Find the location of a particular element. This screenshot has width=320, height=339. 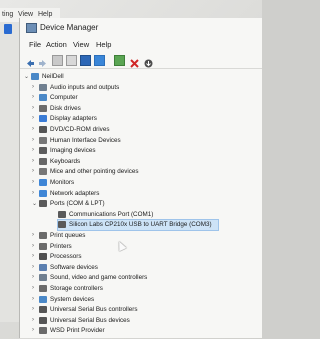

display-icon is located at coordinates (43, 119).